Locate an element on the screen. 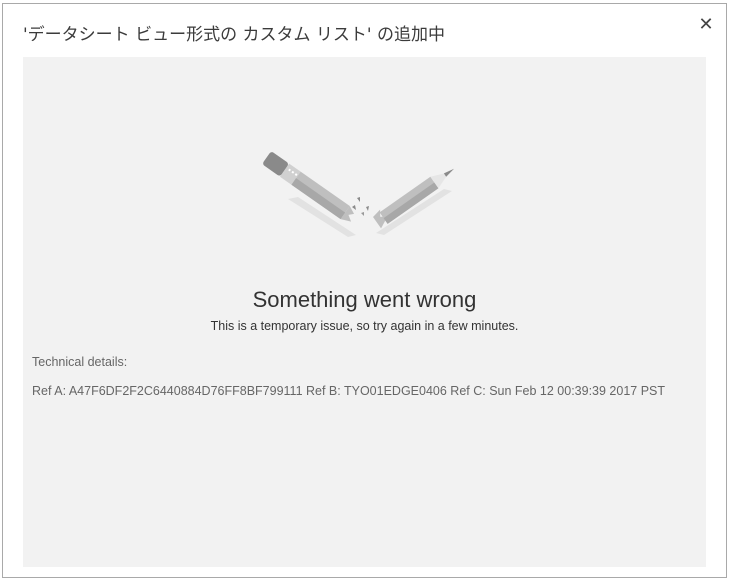 The height and width of the screenshot is (584, 731). error-heading: Something went wrong is located at coordinates (364, 299).